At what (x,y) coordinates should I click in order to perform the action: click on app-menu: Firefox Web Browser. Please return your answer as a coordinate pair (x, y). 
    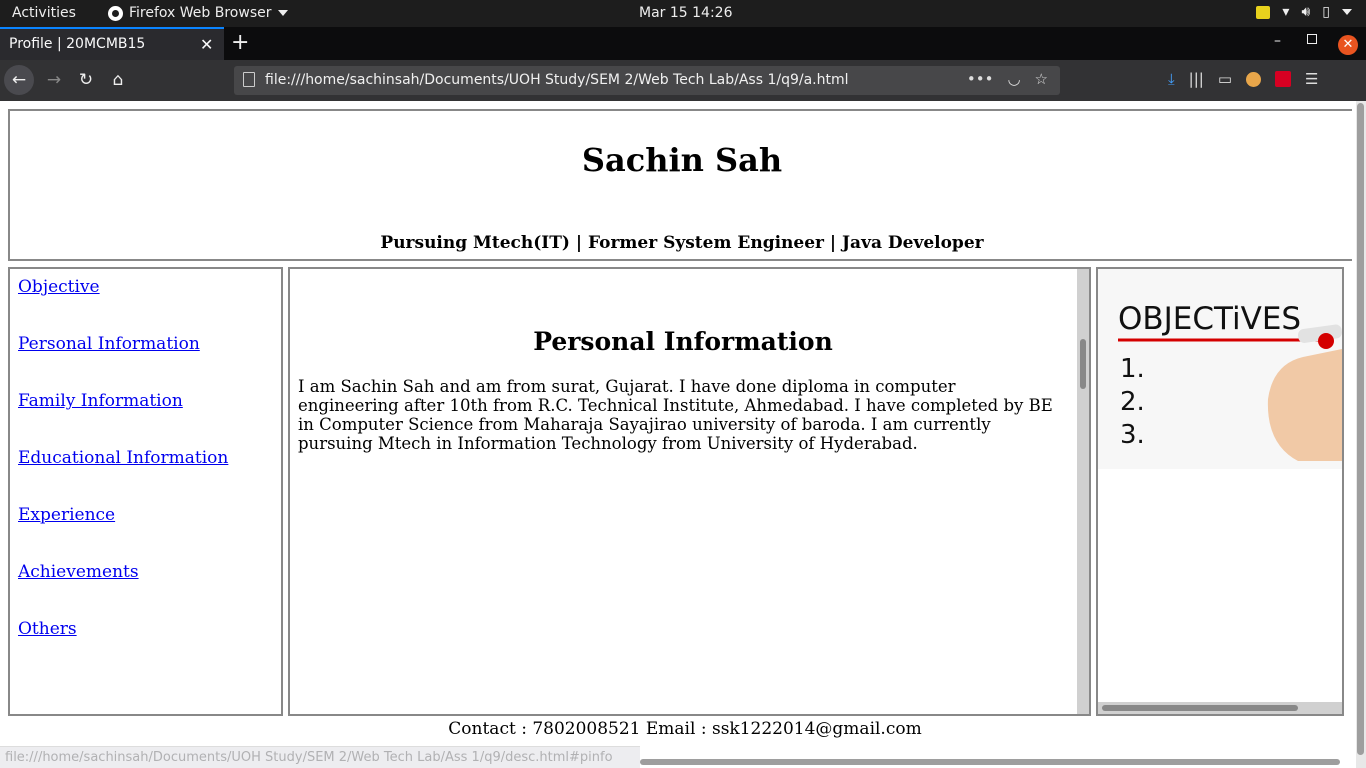
    Looking at the image, I should click on (198, 13).